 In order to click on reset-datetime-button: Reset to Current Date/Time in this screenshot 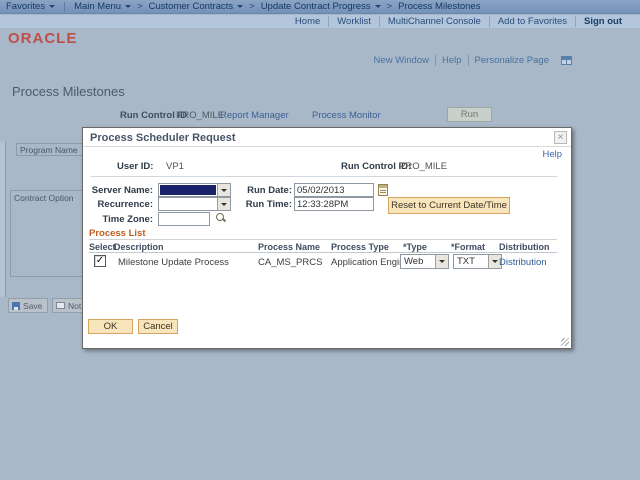, I will do `click(449, 205)`.